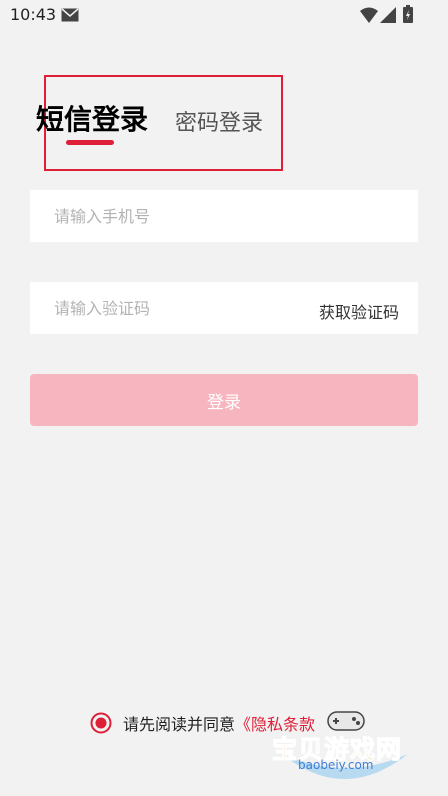 The height and width of the screenshot is (796, 448). I want to click on get-code-button: 获取验证码, so click(359, 311).